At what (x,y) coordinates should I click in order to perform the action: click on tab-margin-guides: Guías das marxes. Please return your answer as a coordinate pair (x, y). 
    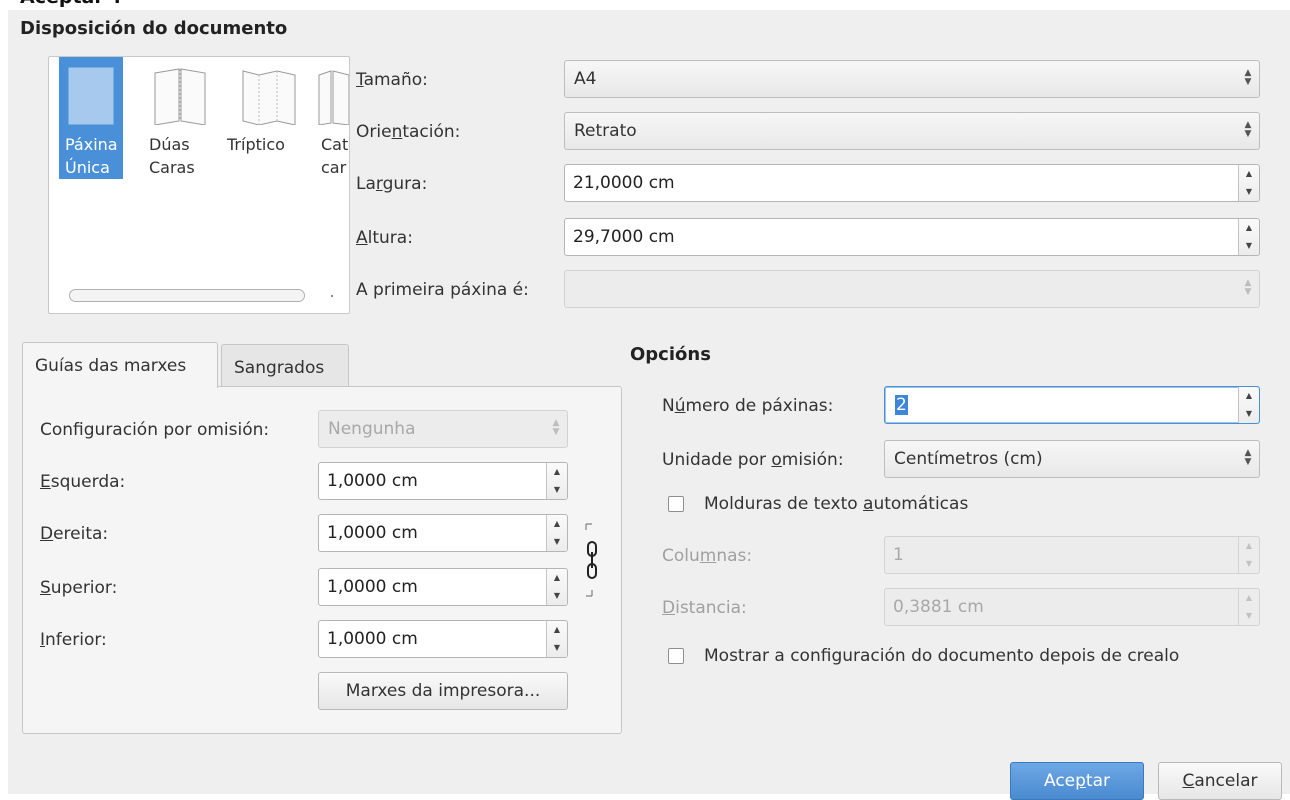
    Looking at the image, I should click on (120, 365).